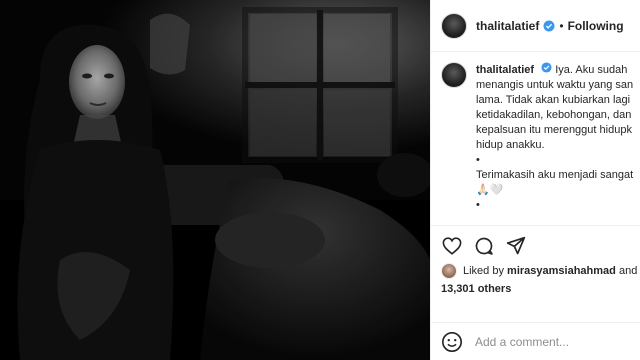  Describe the element at coordinates (490, 190) in the screenshot. I see `caption-emoji: 🙏🏻🤍` at that location.